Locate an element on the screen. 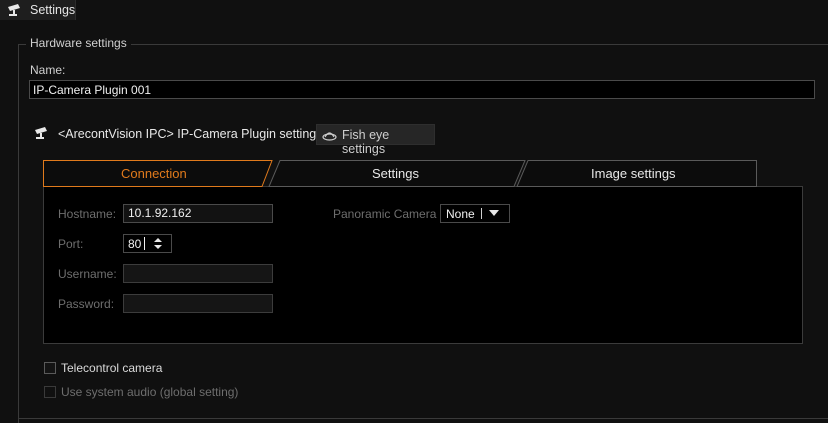  hostname-input: 10.1.92.162 is located at coordinates (198, 213).